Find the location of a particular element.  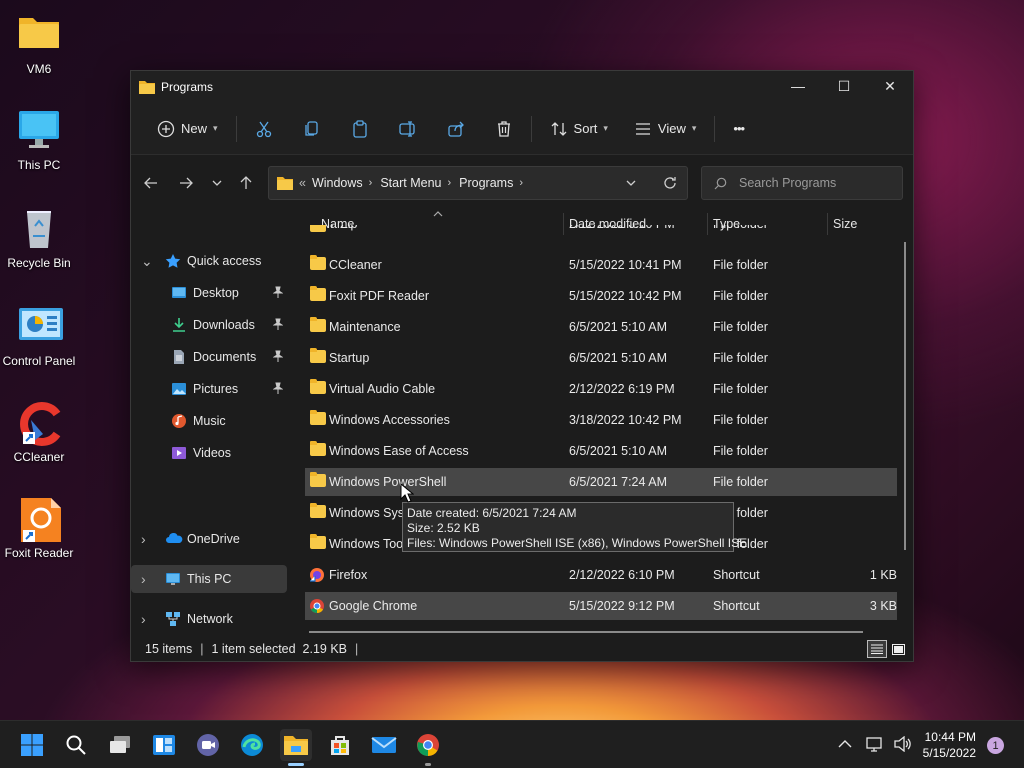

file-explorer-button is located at coordinates (296, 745).